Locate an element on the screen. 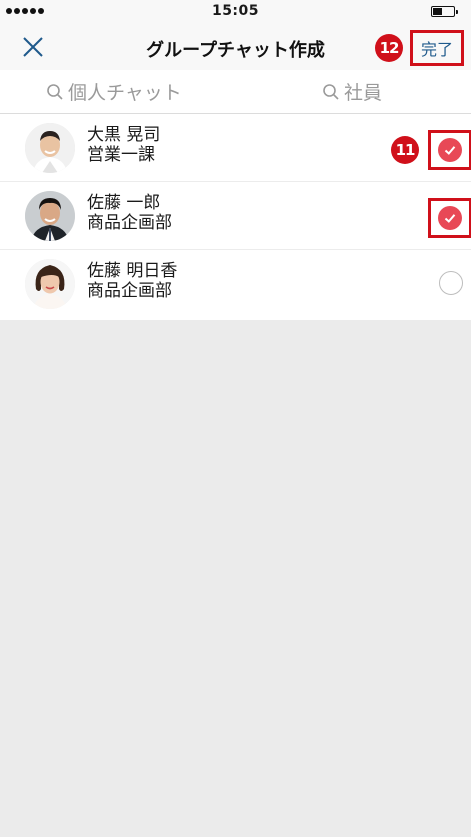 The height and width of the screenshot is (837, 471). search-tab-individual-chat: 個人チャット is located at coordinates (114, 91).